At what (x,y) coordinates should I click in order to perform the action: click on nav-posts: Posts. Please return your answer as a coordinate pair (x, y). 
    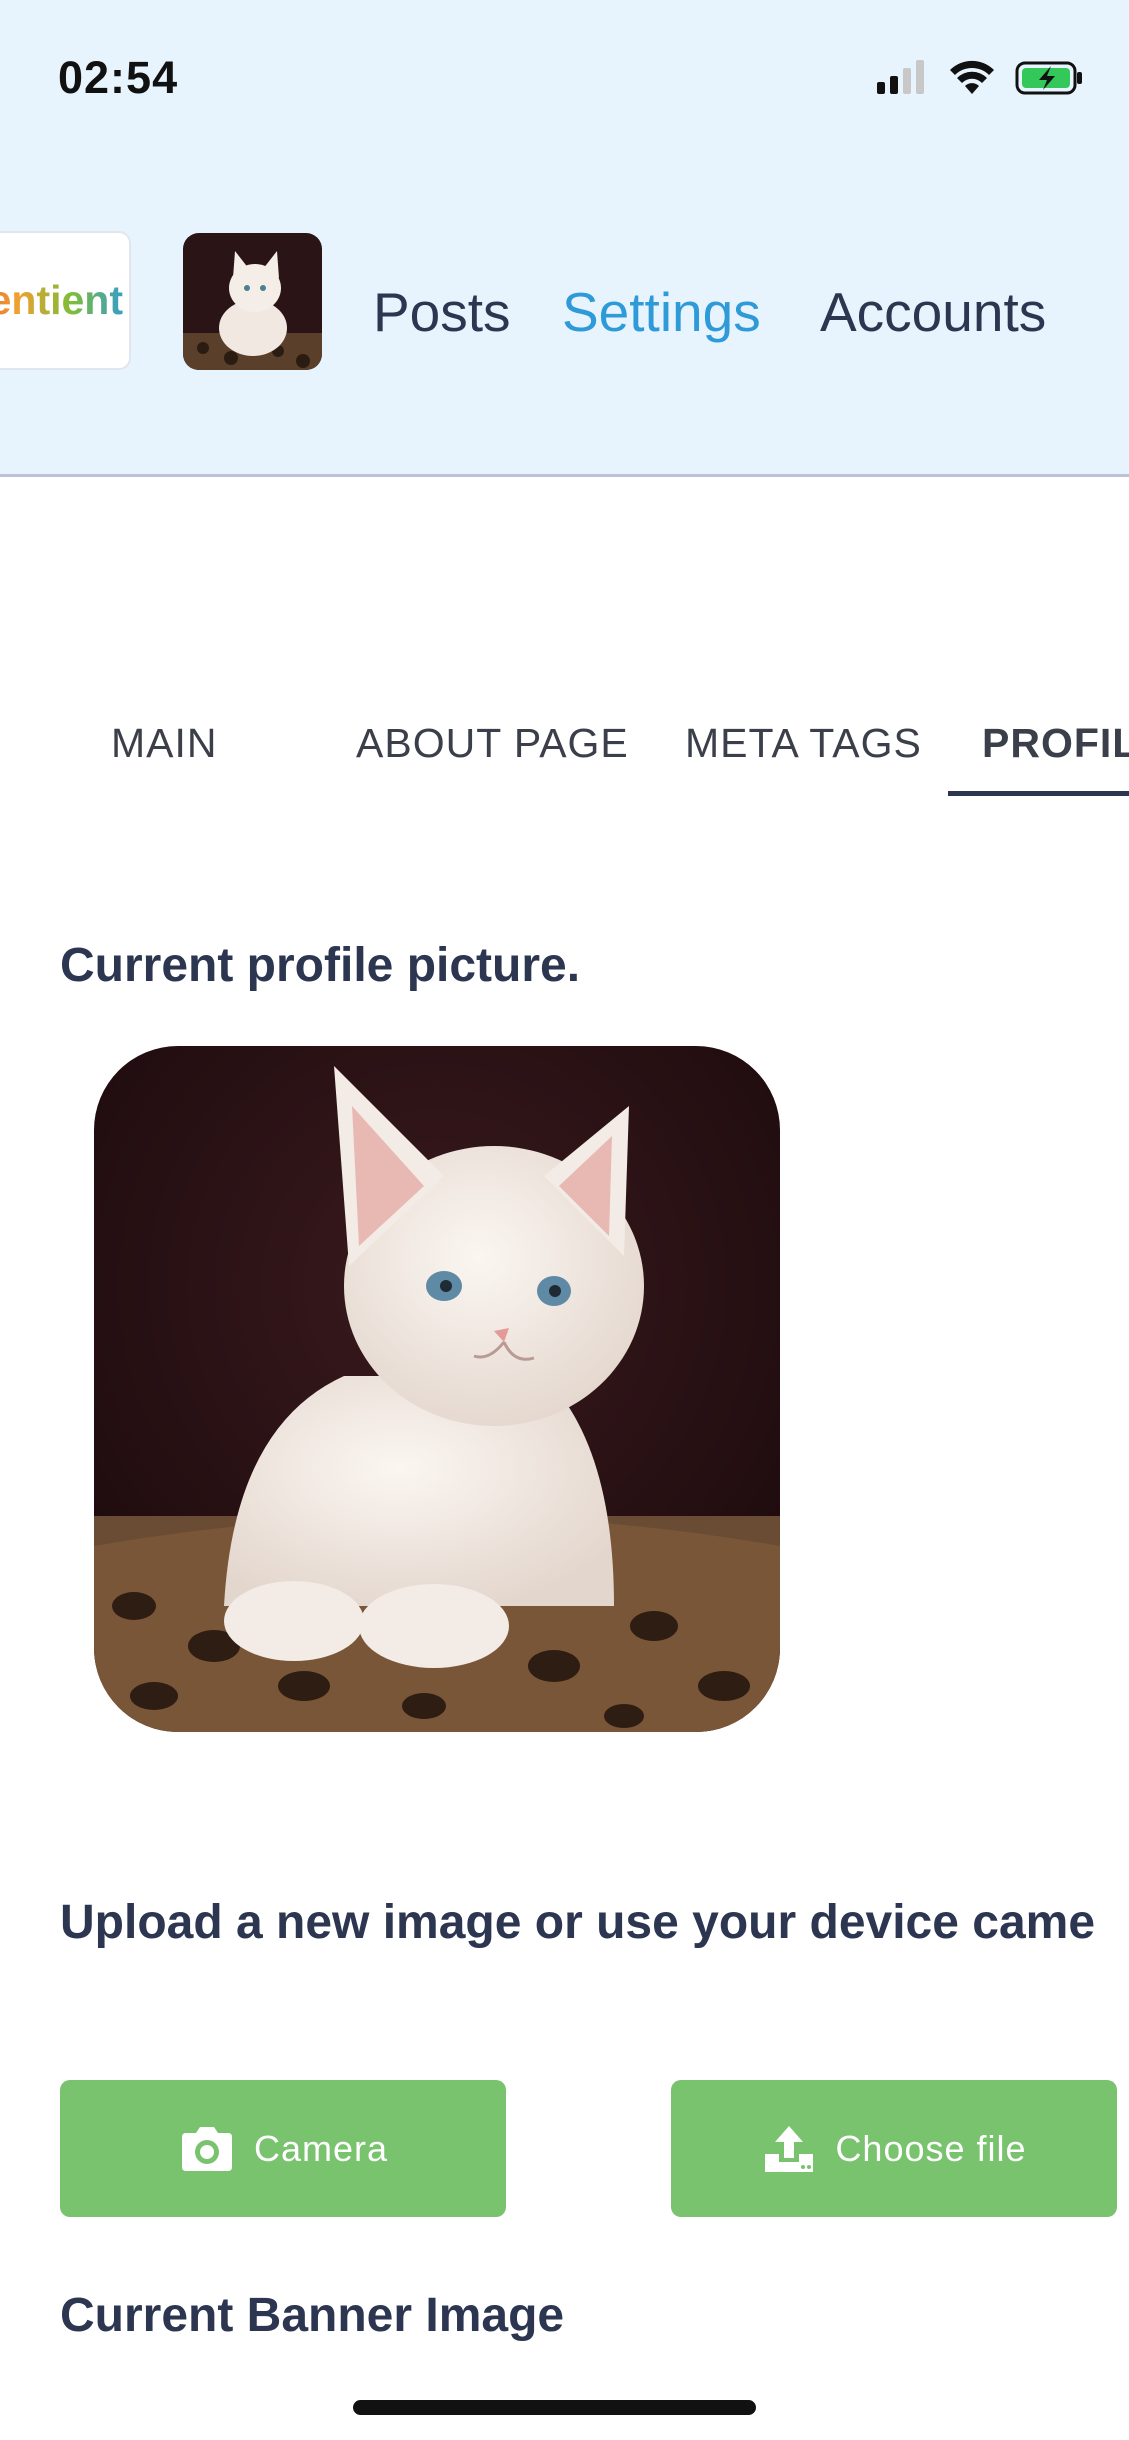
    Looking at the image, I should click on (442, 312).